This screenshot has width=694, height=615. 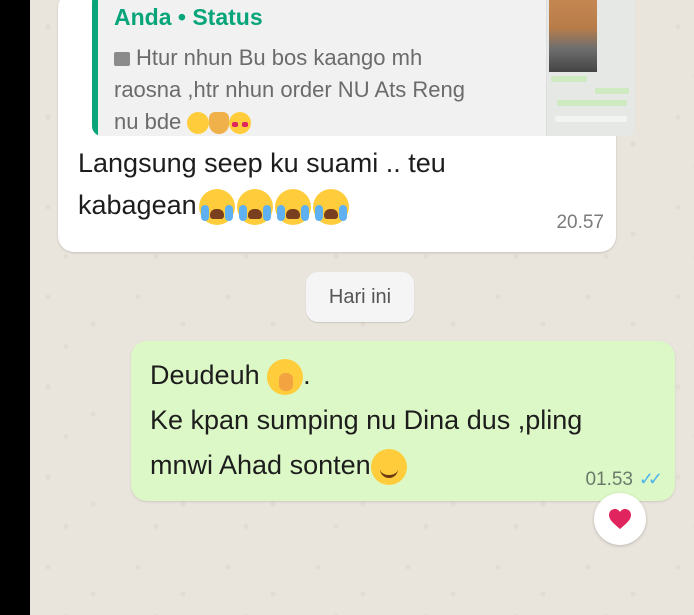 What do you see at coordinates (298, 184) in the screenshot?
I see `incoming-message-text: Langsung seep ku suami .. teu kabagean` at bounding box center [298, 184].